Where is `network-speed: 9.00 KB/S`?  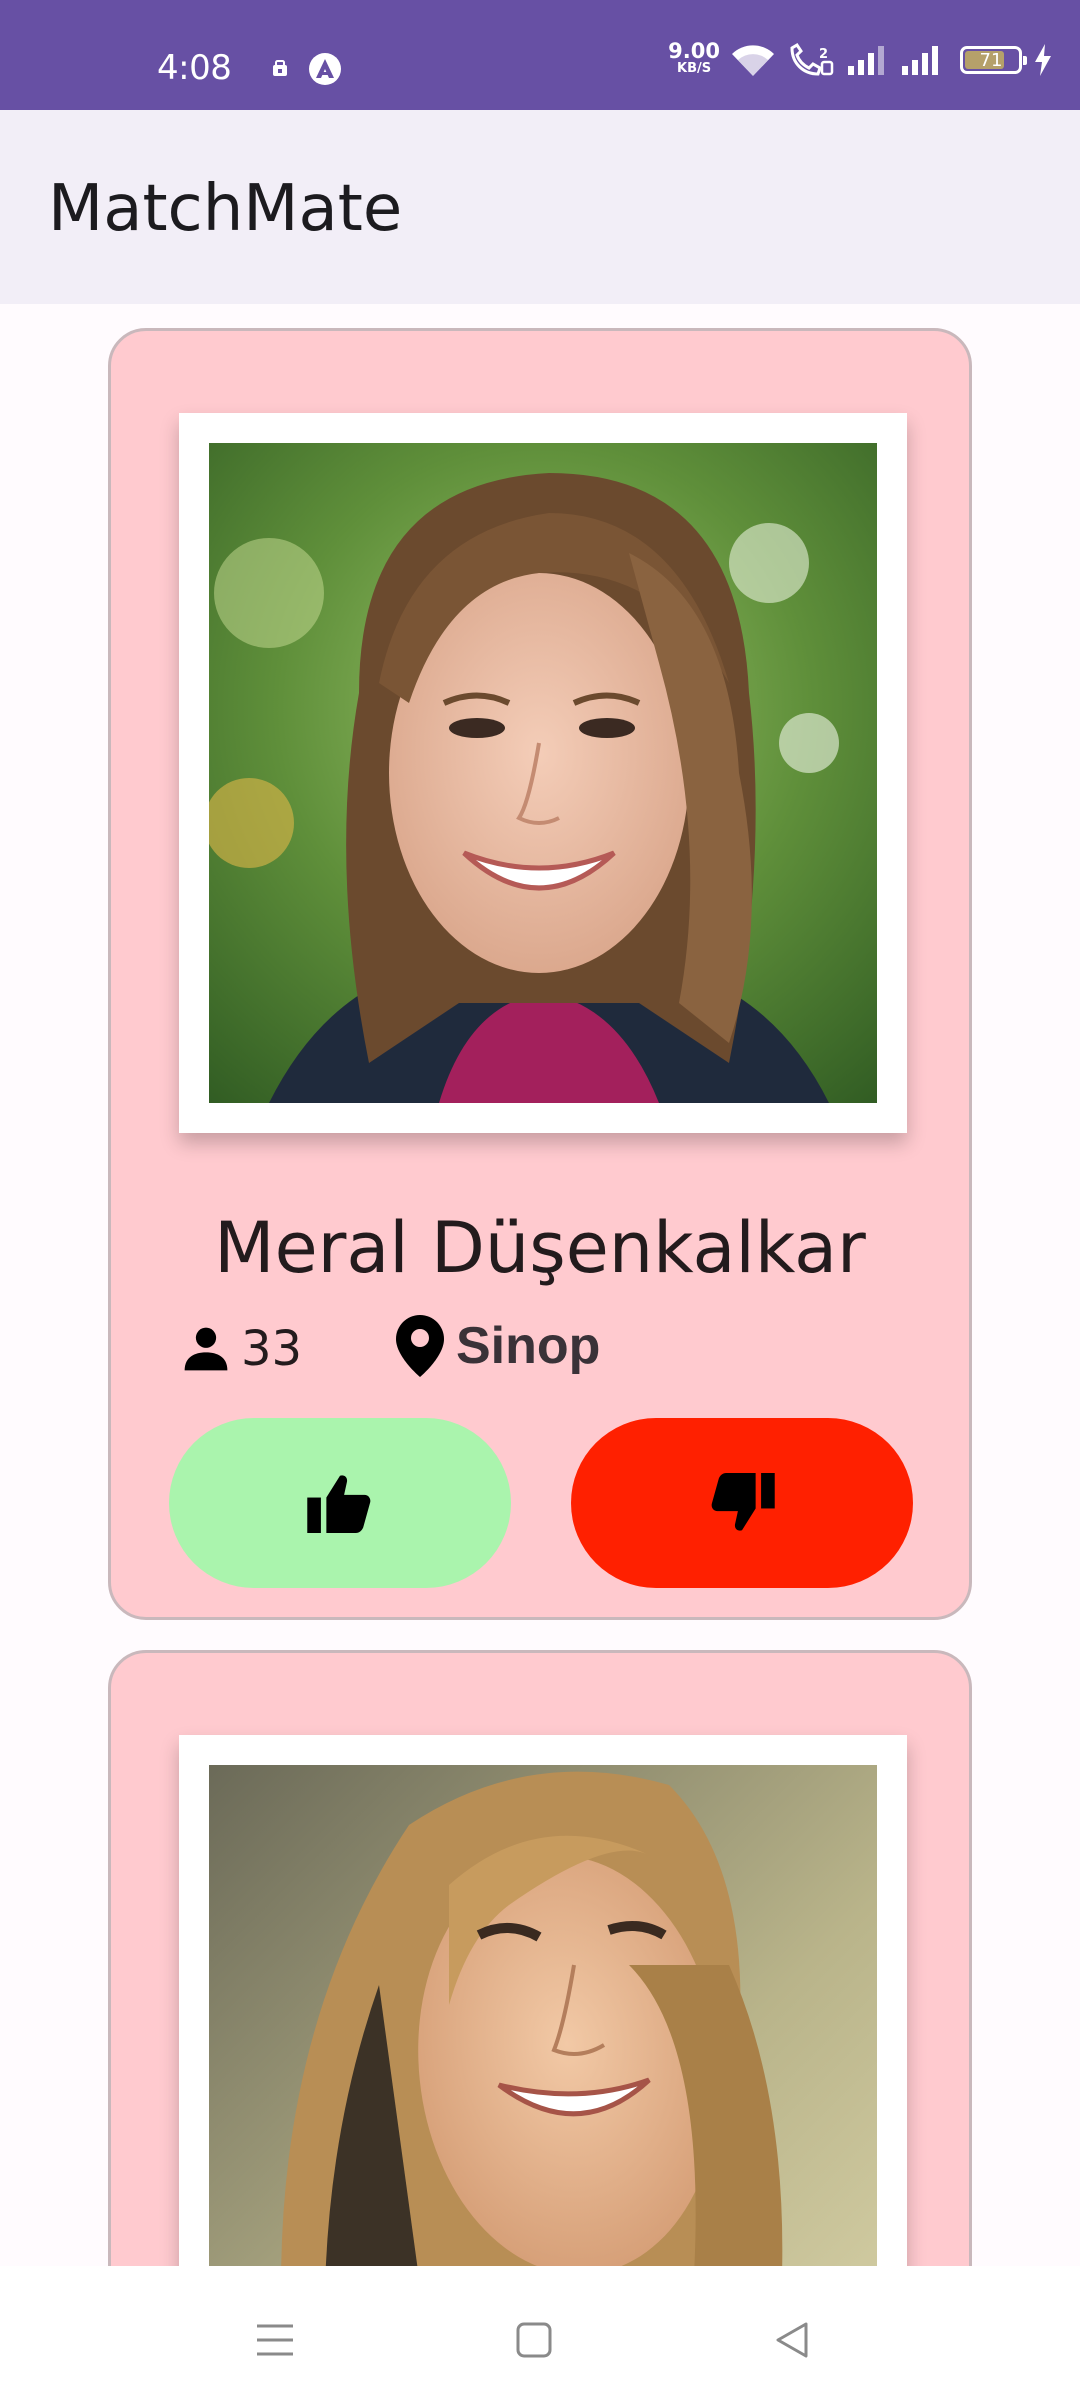
network-speed: 9.00 KB/S is located at coordinates (694, 59).